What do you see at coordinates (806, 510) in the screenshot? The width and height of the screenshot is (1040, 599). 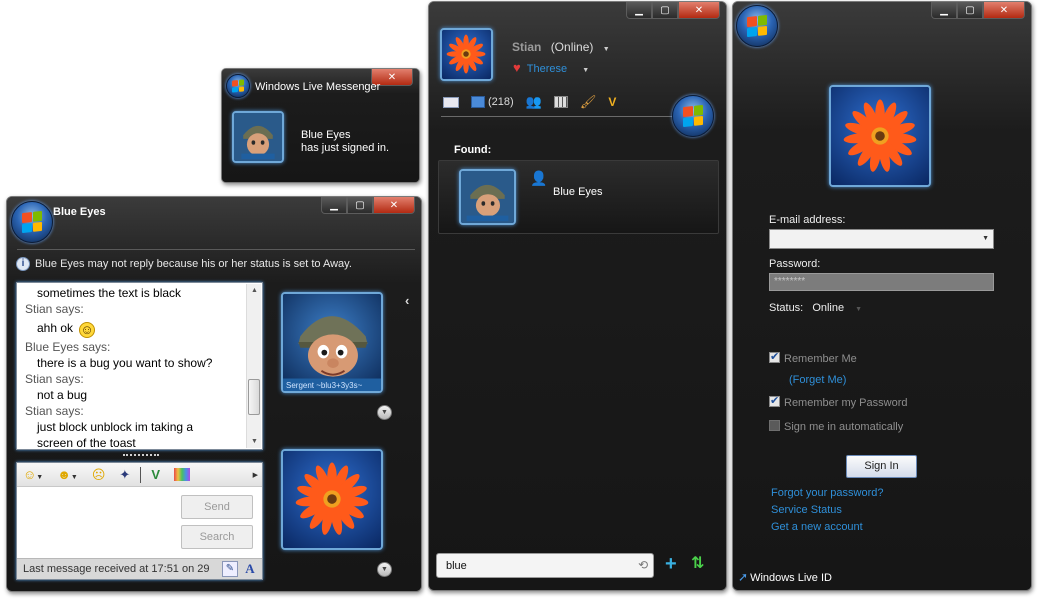 I see `service-status-link: Service Status` at bounding box center [806, 510].